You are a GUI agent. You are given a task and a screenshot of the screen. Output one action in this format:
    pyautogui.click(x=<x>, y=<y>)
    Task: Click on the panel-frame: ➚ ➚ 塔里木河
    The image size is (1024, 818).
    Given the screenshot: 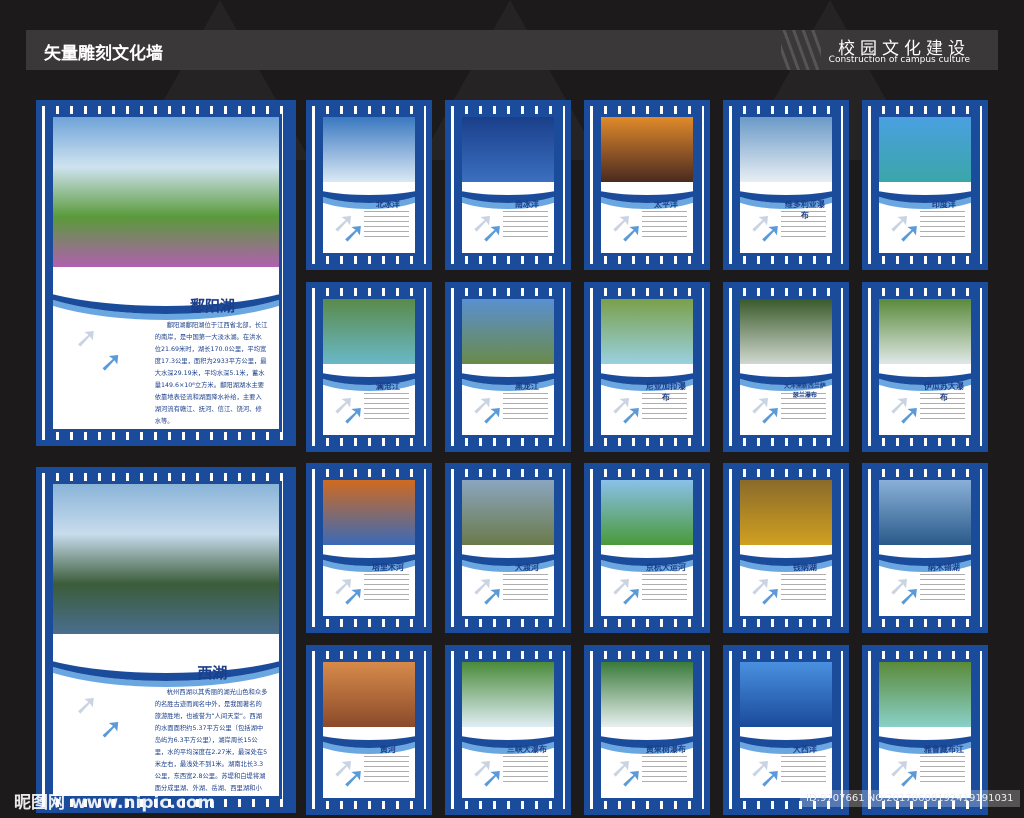 What is the action you would take?
    pyautogui.click(x=369, y=548)
    